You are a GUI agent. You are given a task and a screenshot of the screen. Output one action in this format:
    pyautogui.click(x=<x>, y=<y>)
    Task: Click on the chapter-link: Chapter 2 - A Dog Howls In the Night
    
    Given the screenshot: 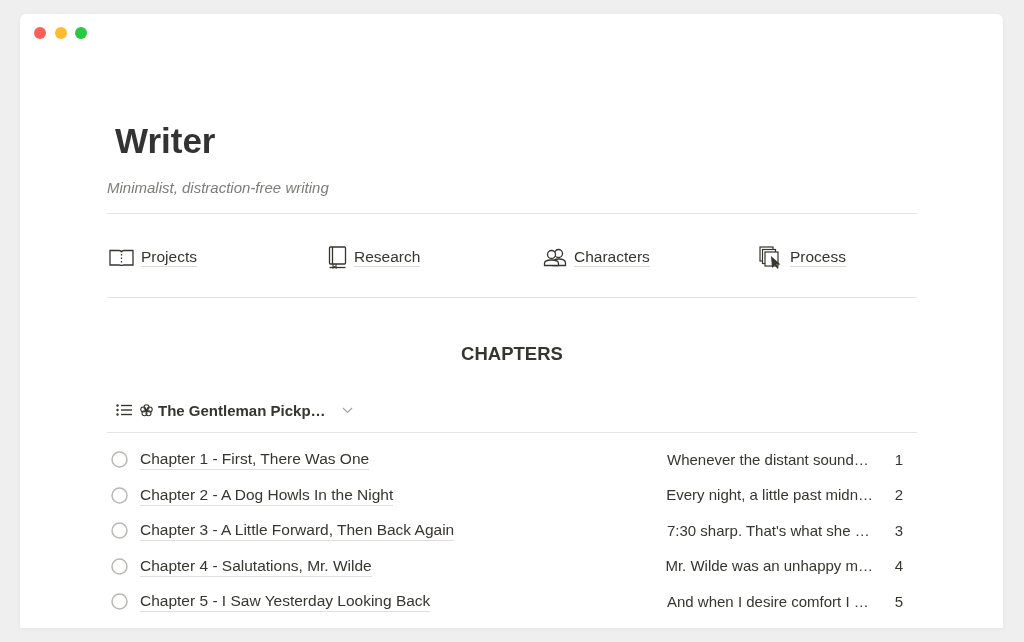 What is the action you would take?
    pyautogui.click(x=267, y=495)
    